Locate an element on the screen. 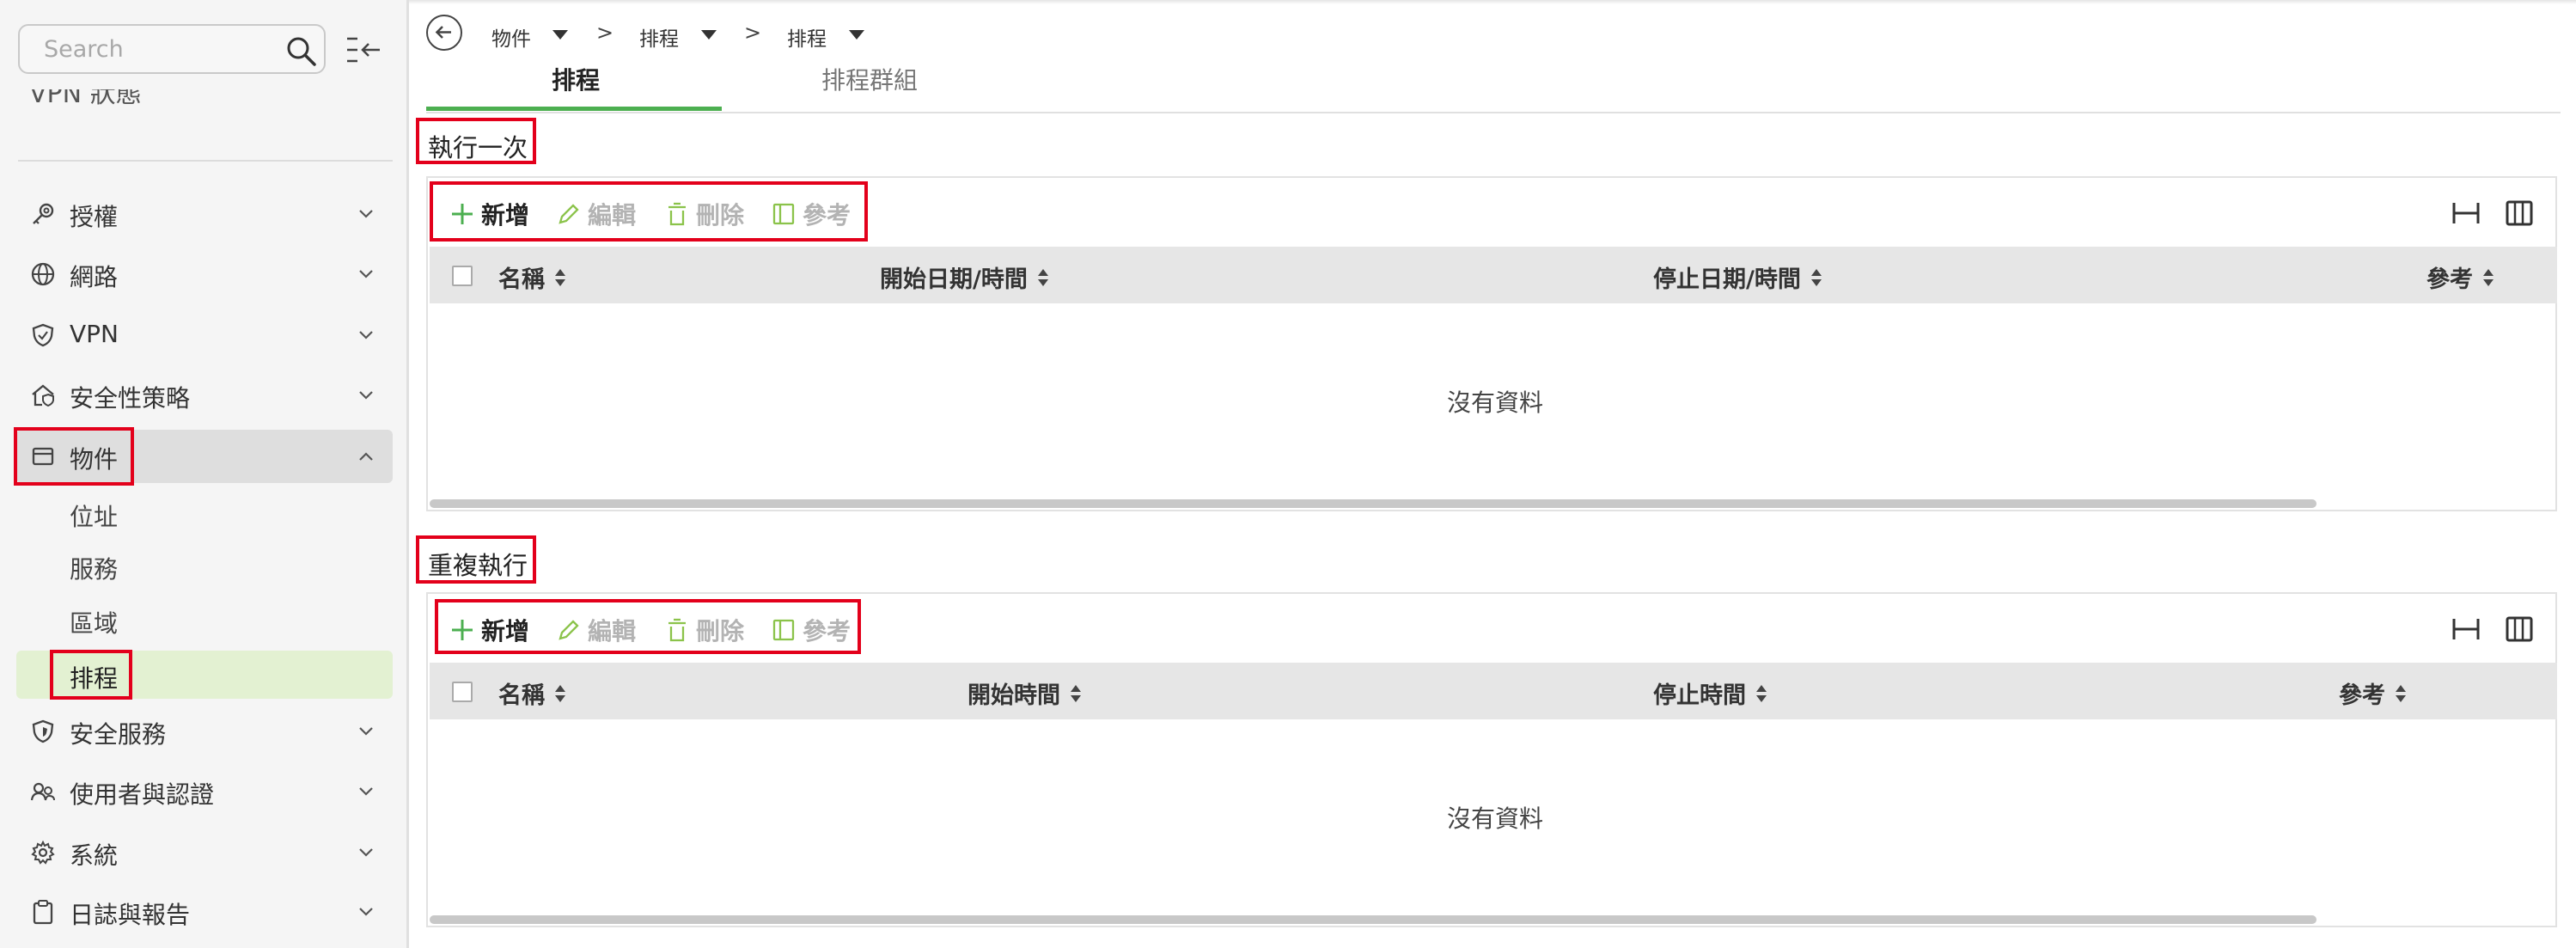 The image size is (2576, 948). top-shadow is located at coordinates (1492, 2).